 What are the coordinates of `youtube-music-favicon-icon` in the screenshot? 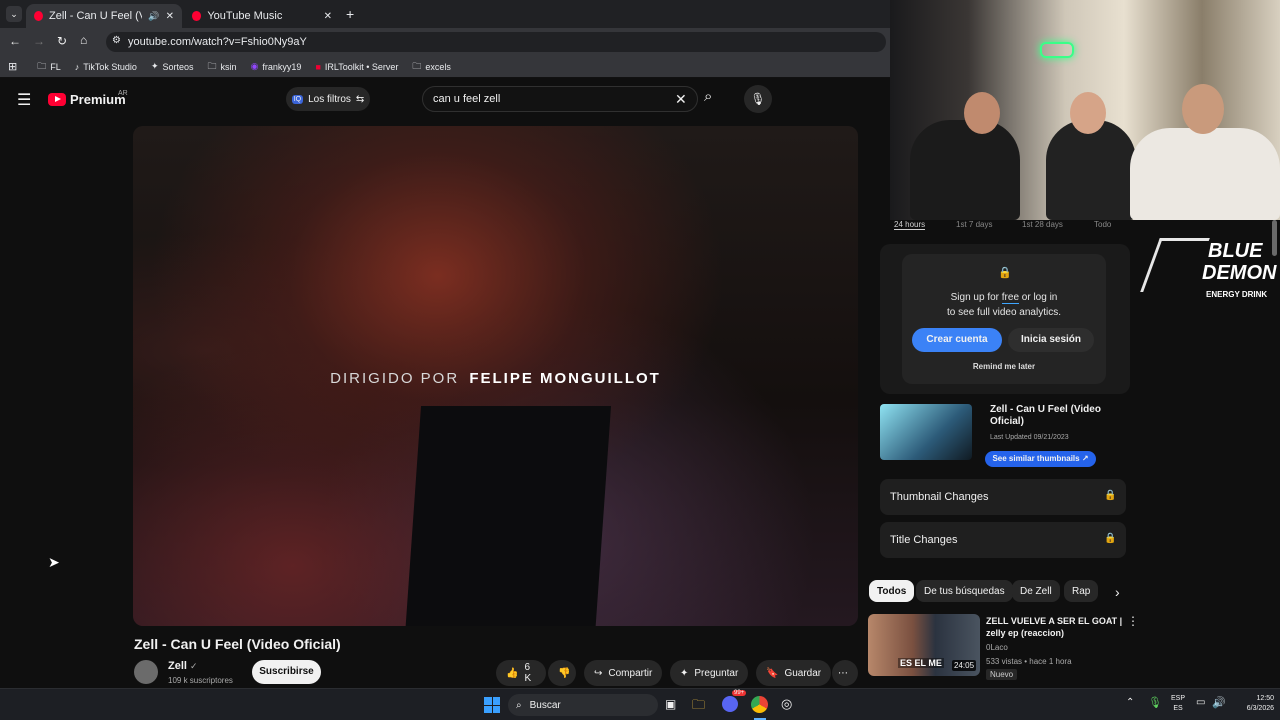 It's located at (197, 16).